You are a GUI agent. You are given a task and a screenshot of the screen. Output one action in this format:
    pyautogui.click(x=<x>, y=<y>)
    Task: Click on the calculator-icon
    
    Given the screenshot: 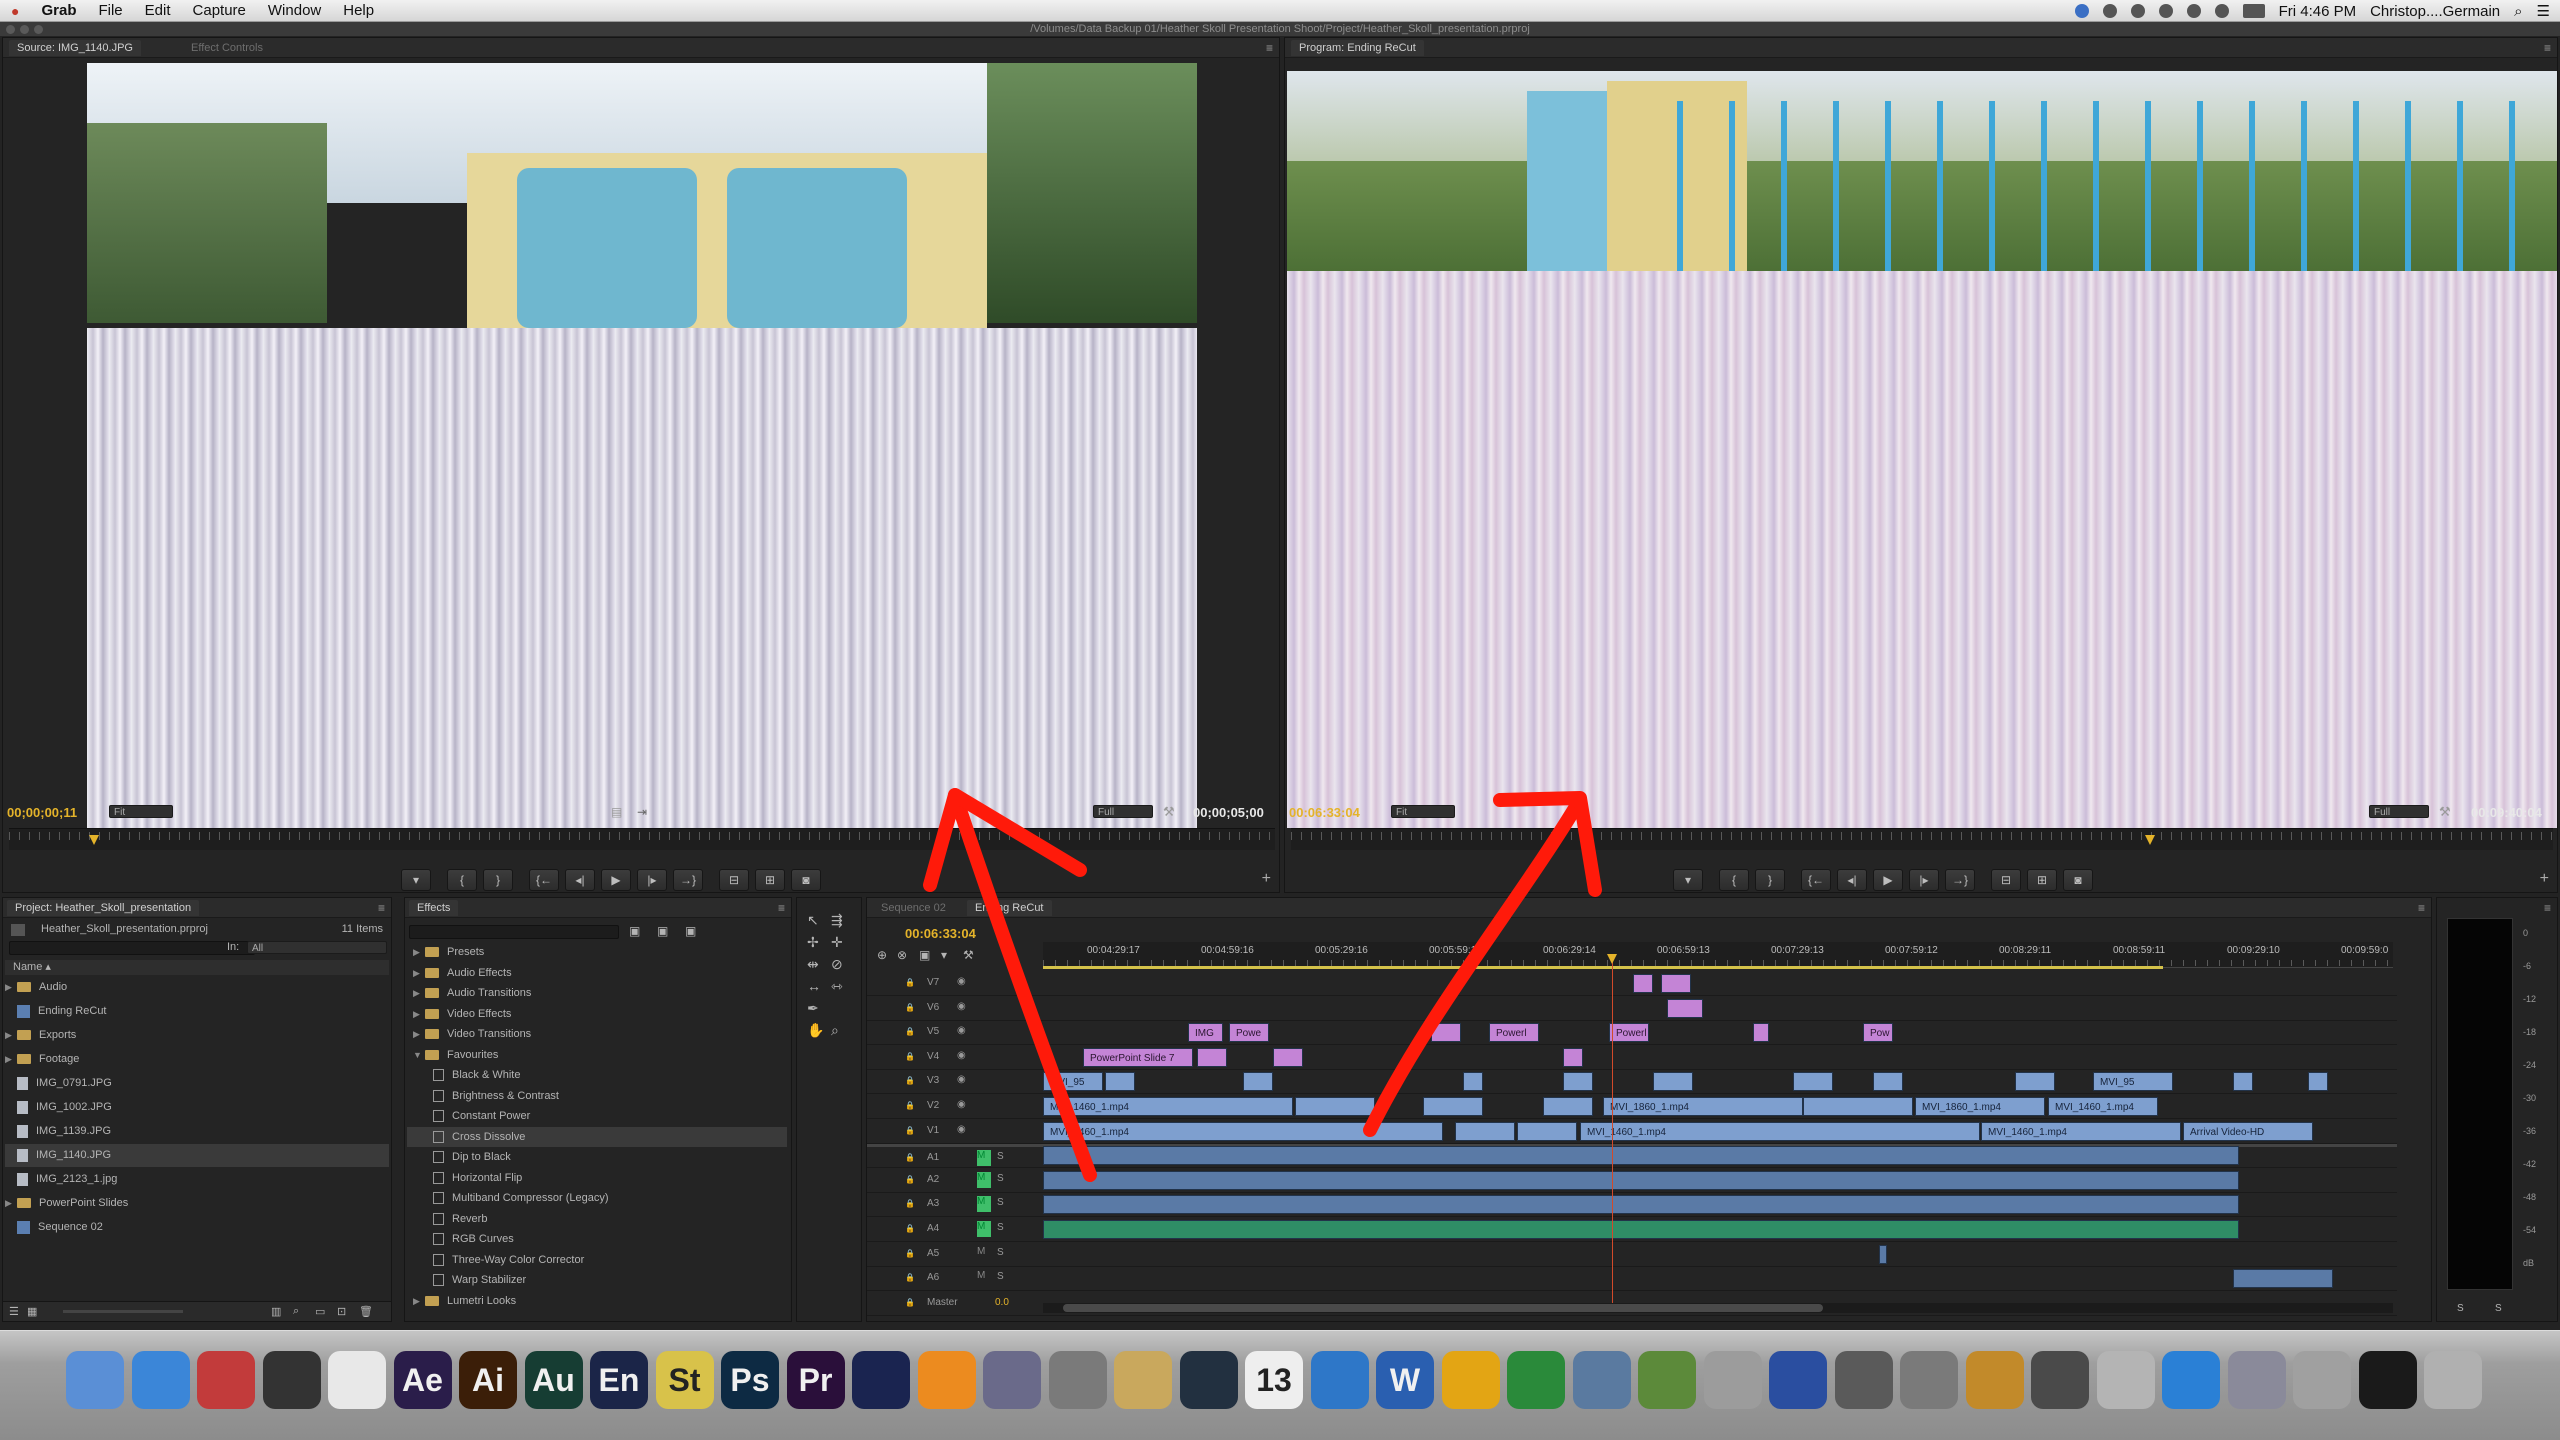 What is the action you would take?
    pyautogui.click(x=1732, y=1380)
    